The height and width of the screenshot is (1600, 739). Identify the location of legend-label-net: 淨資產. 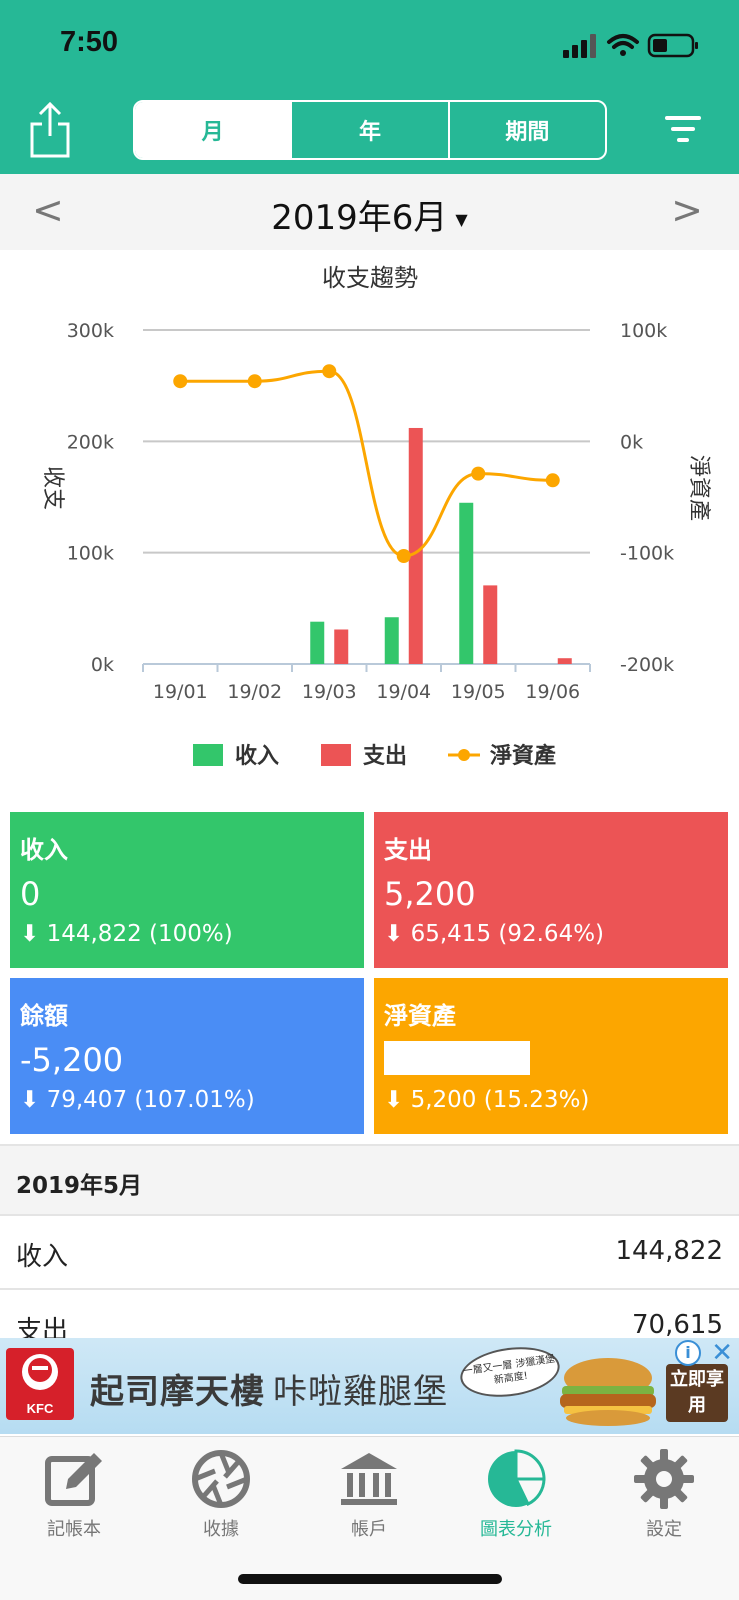
(523, 756).